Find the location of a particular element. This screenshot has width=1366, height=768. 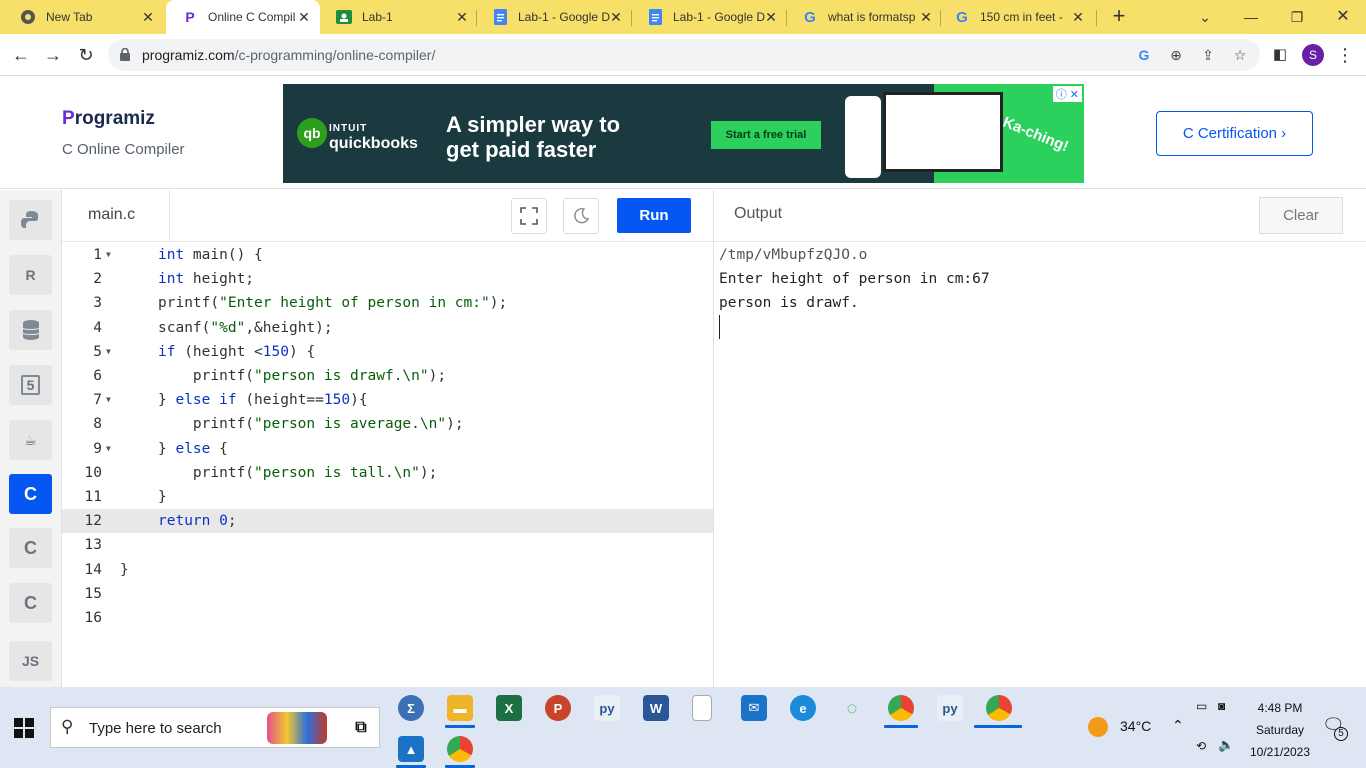

code-line: 6 printf("person is drawf.\n"); is located at coordinates (387, 376).